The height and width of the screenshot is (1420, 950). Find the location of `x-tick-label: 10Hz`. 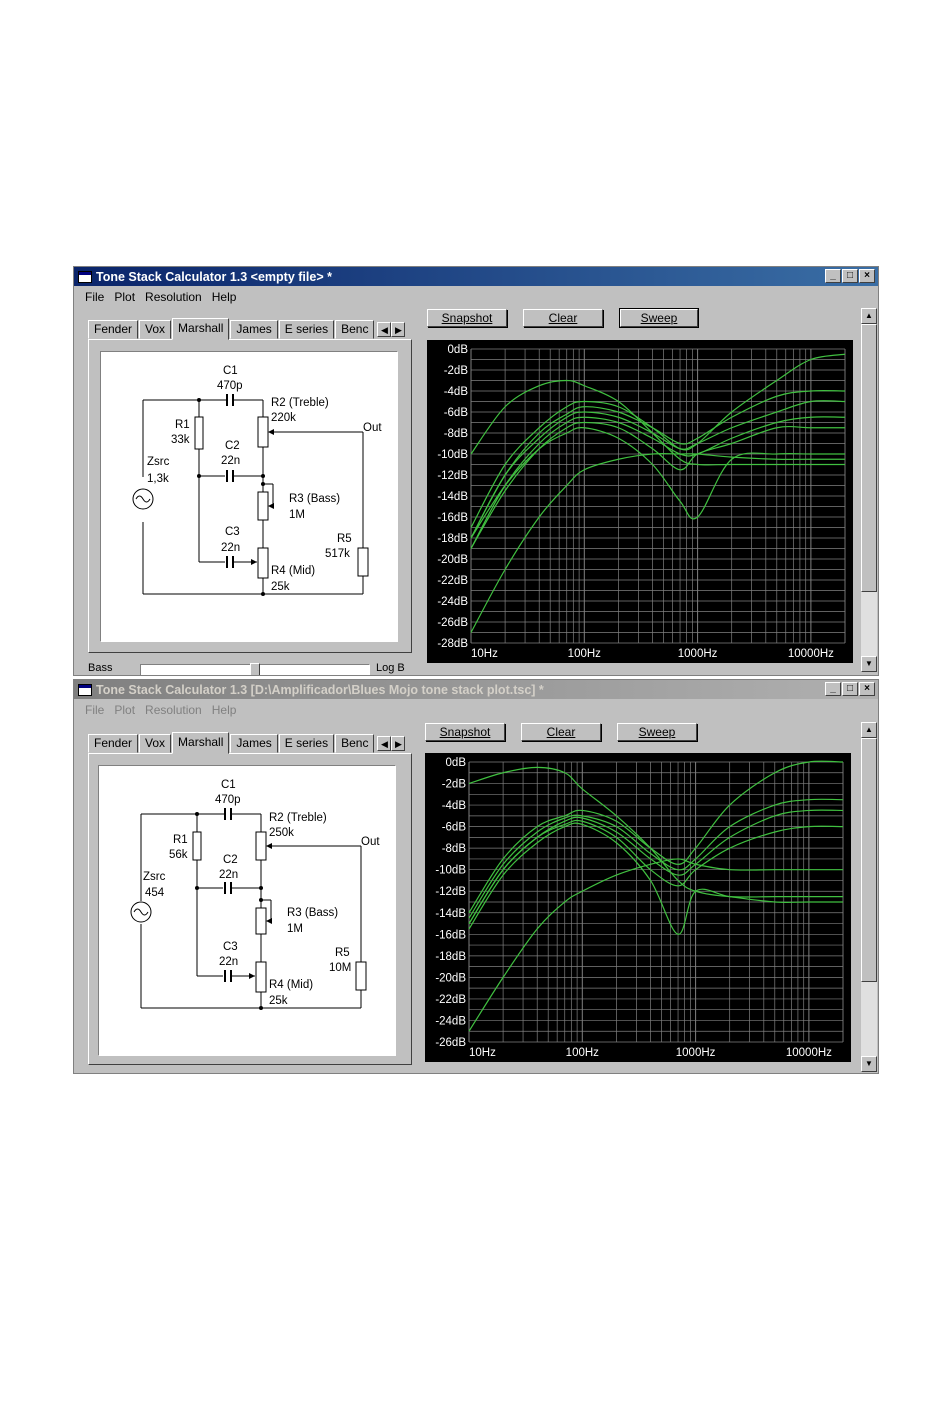

x-tick-label: 10Hz is located at coordinates (484, 654).